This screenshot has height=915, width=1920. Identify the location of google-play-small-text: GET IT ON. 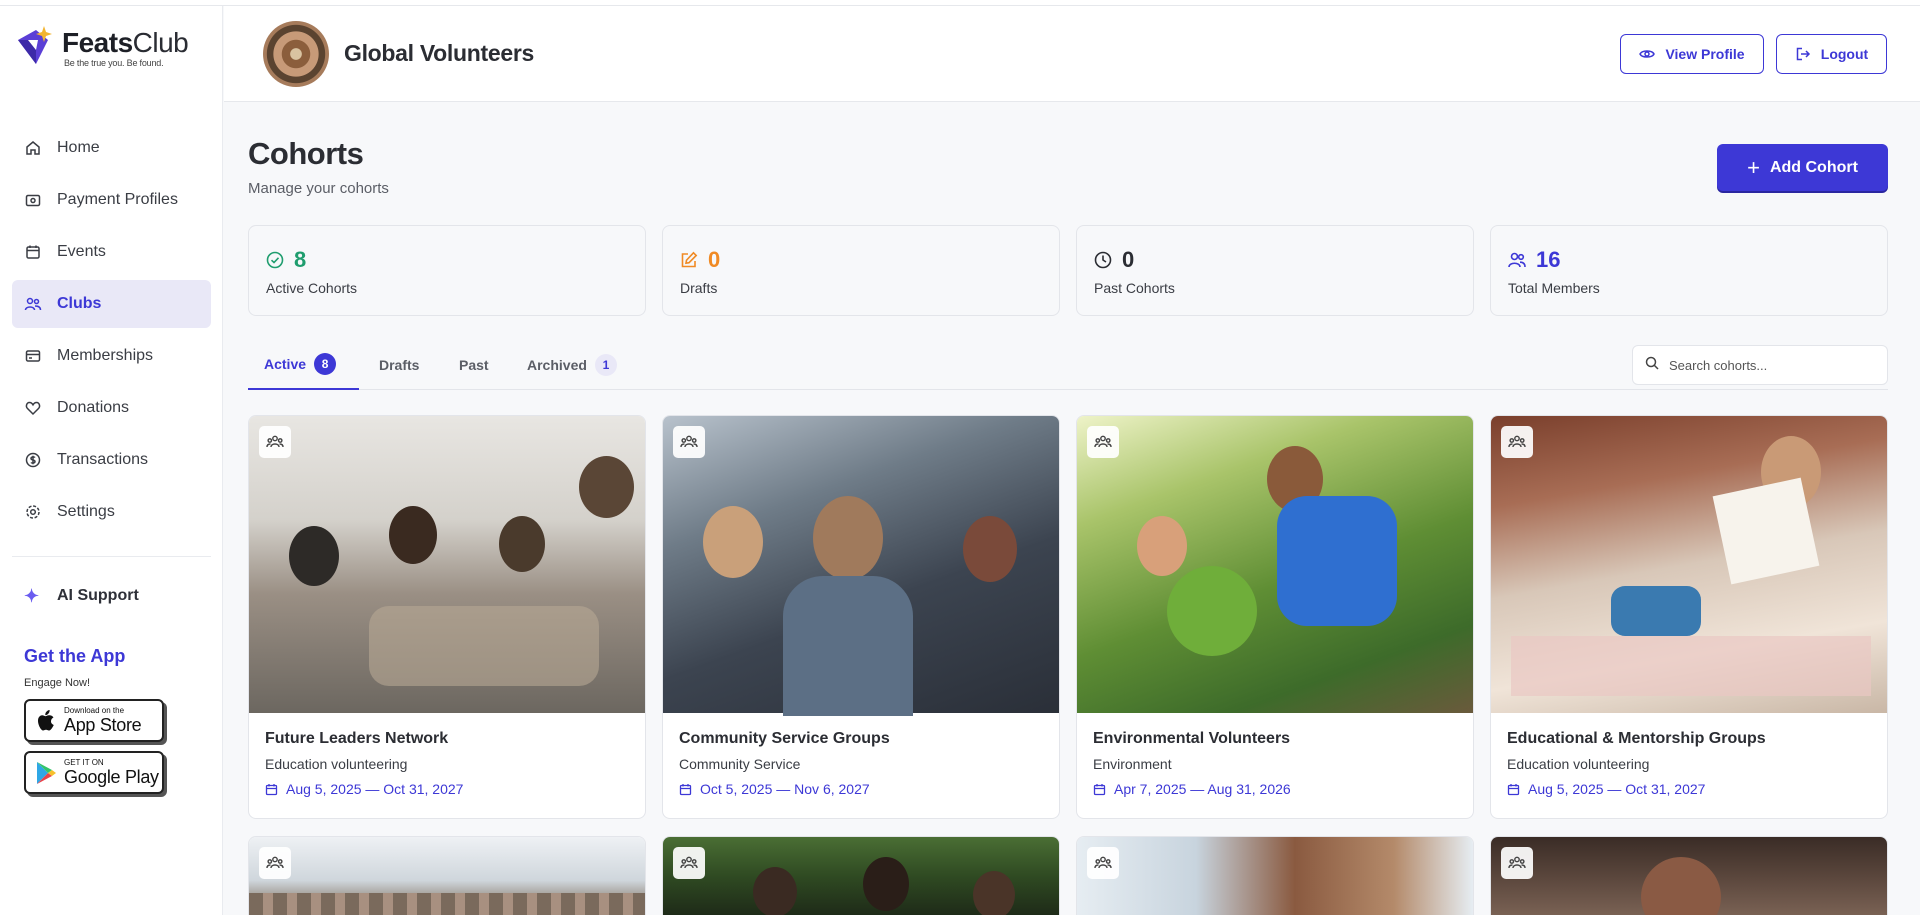
(84, 762).